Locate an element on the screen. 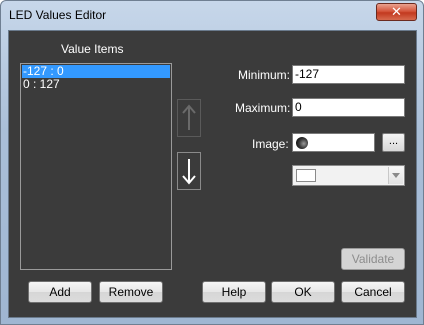 The width and height of the screenshot is (424, 325). color-dropdown is located at coordinates (348, 175).